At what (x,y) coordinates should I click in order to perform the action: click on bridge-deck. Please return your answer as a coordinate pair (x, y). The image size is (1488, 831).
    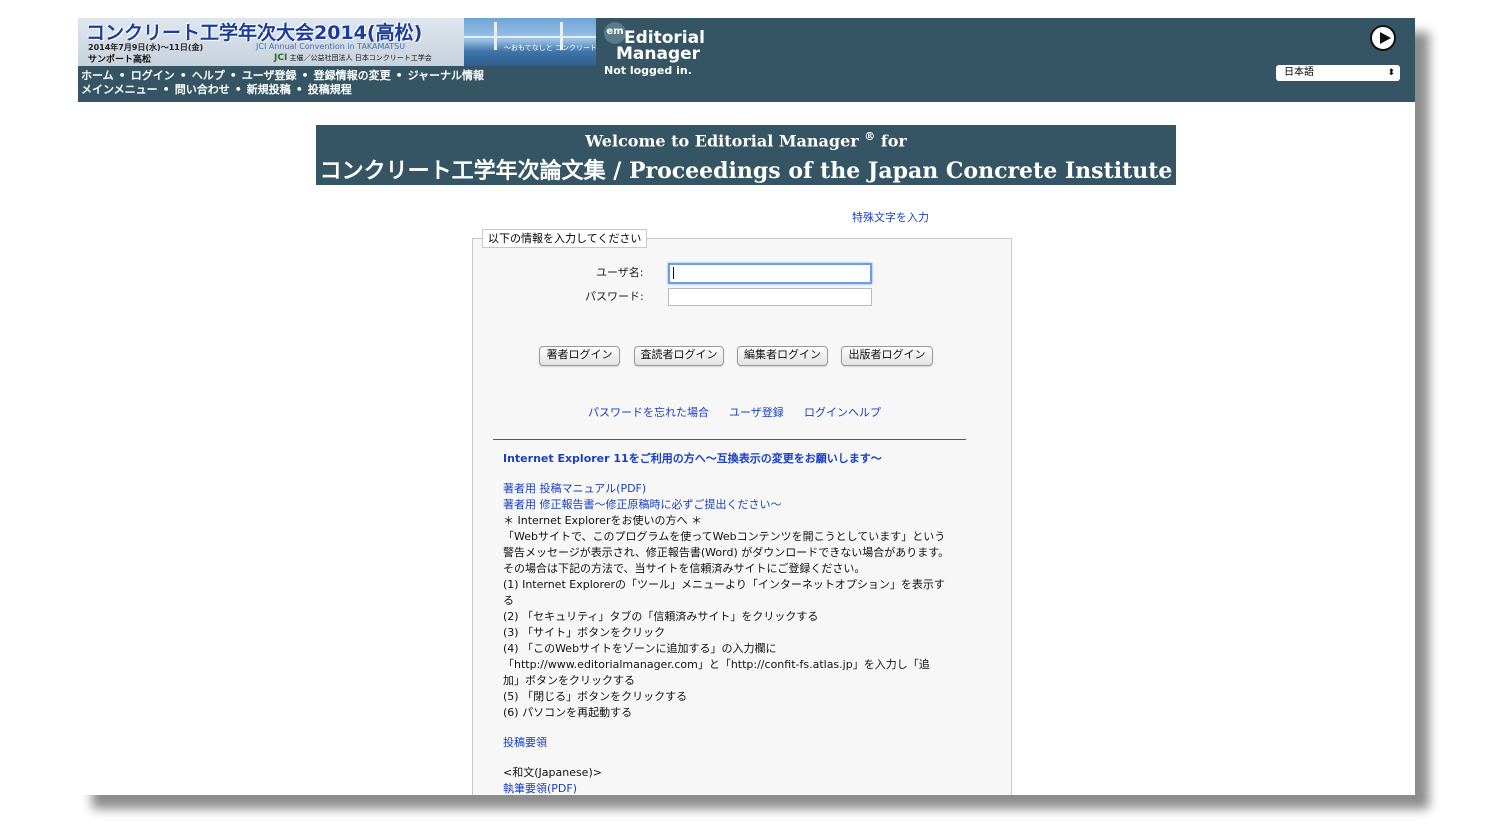
    Looking at the image, I should click on (530, 40).